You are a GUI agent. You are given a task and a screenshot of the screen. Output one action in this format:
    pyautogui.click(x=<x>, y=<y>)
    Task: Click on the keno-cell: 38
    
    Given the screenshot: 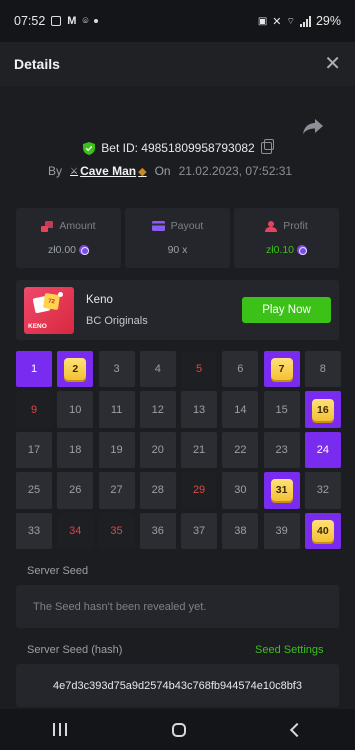 What is the action you would take?
    pyautogui.click(x=240, y=530)
    